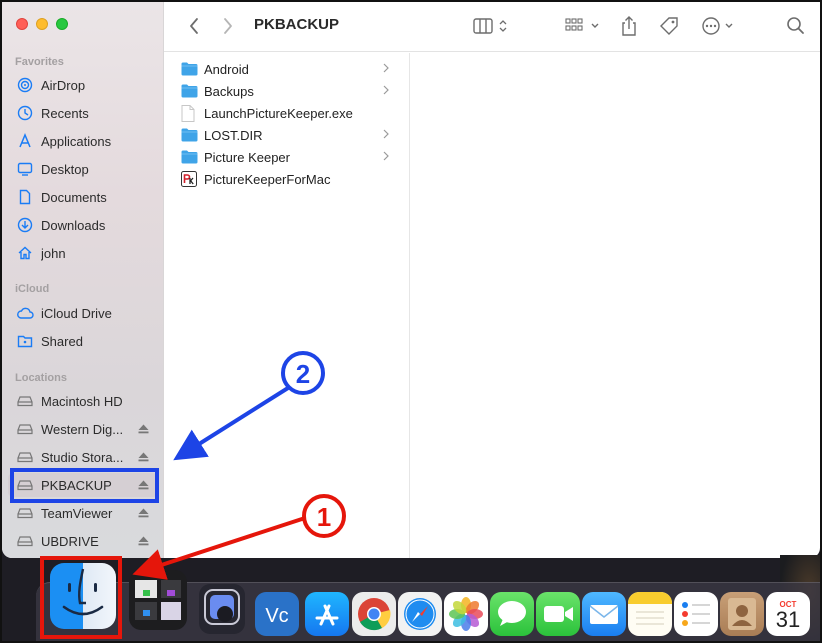  I want to click on facetime-icon, so click(558, 614).